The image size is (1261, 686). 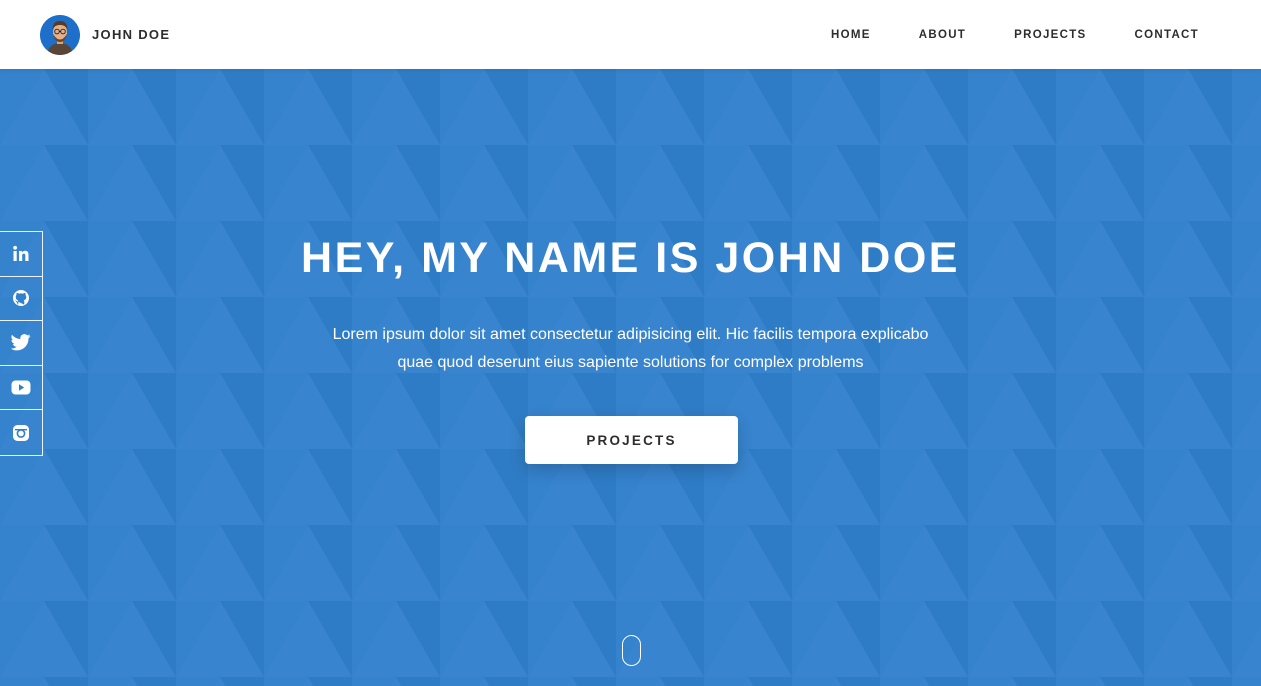 I want to click on github-icon, so click(x=21, y=298).